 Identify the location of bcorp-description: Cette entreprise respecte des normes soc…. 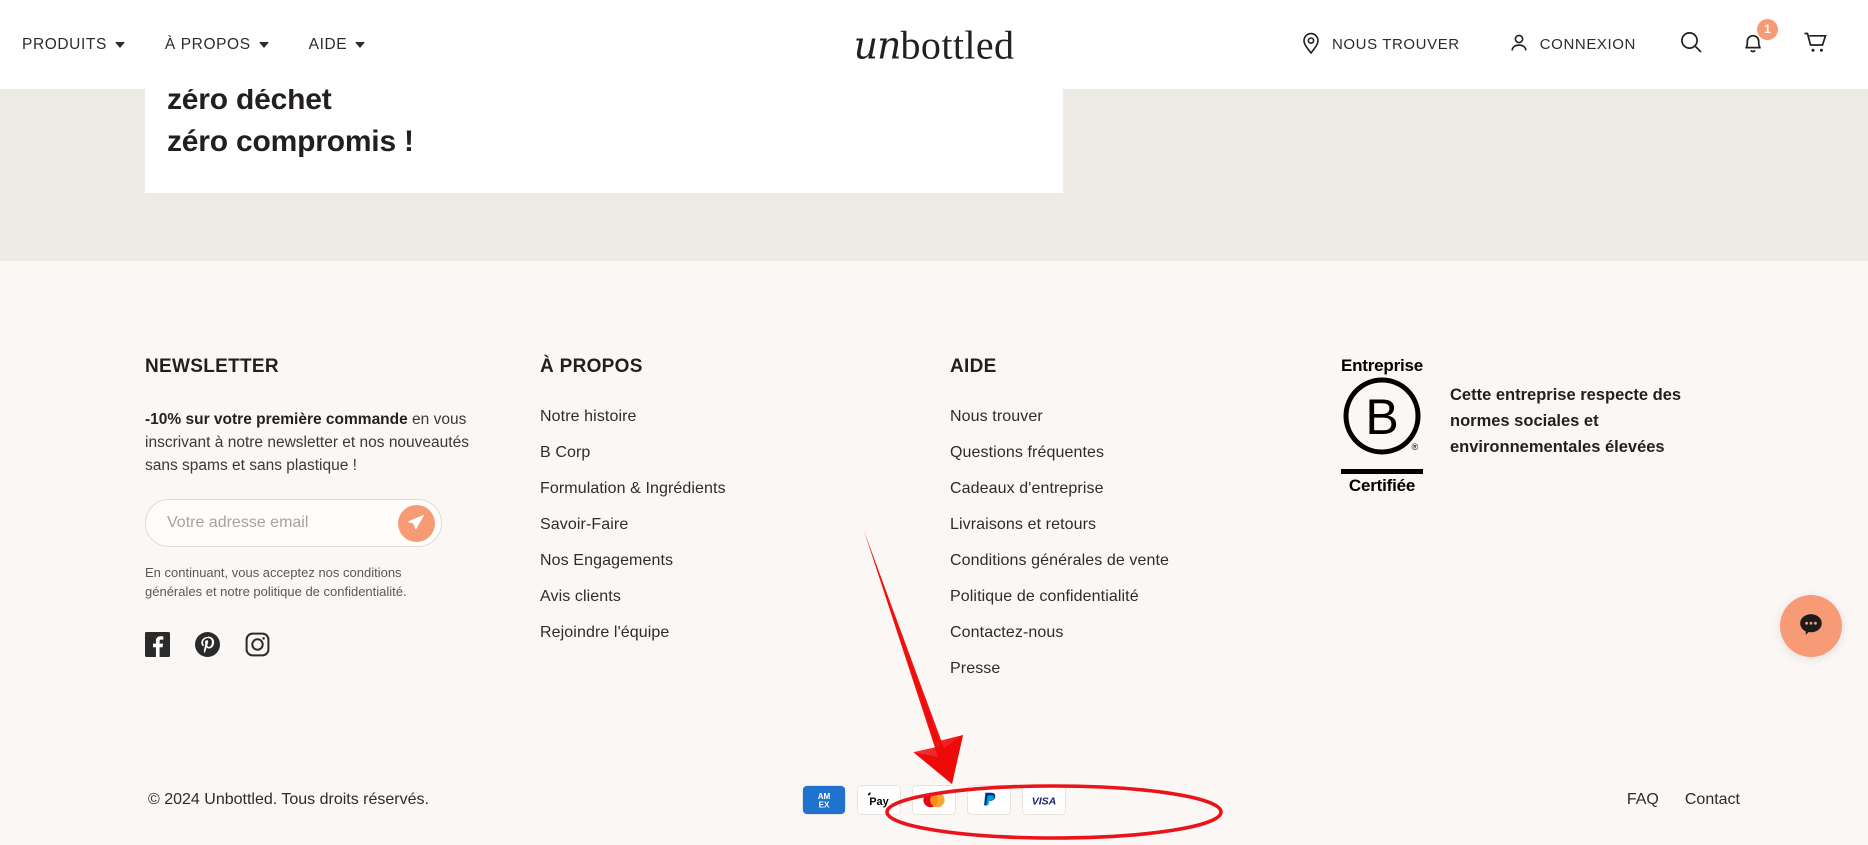
(1566, 421).